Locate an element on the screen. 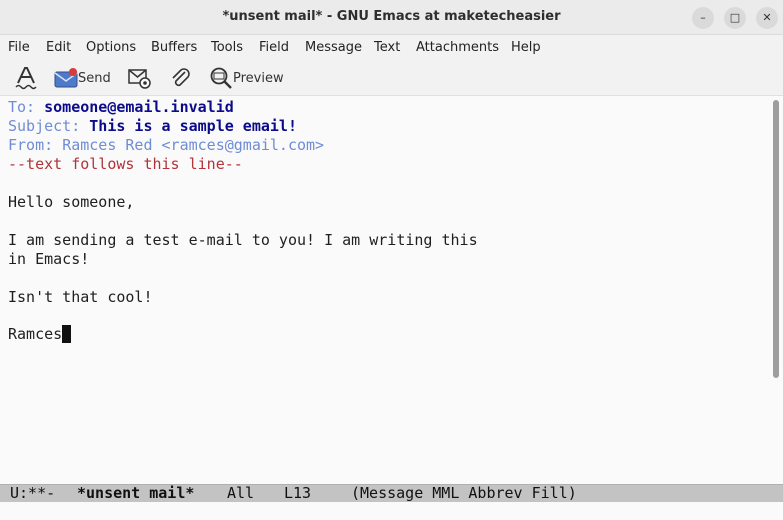 Image resolution: width=783 pixels, height=520 pixels. minibuffer is located at coordinates (391, 511).